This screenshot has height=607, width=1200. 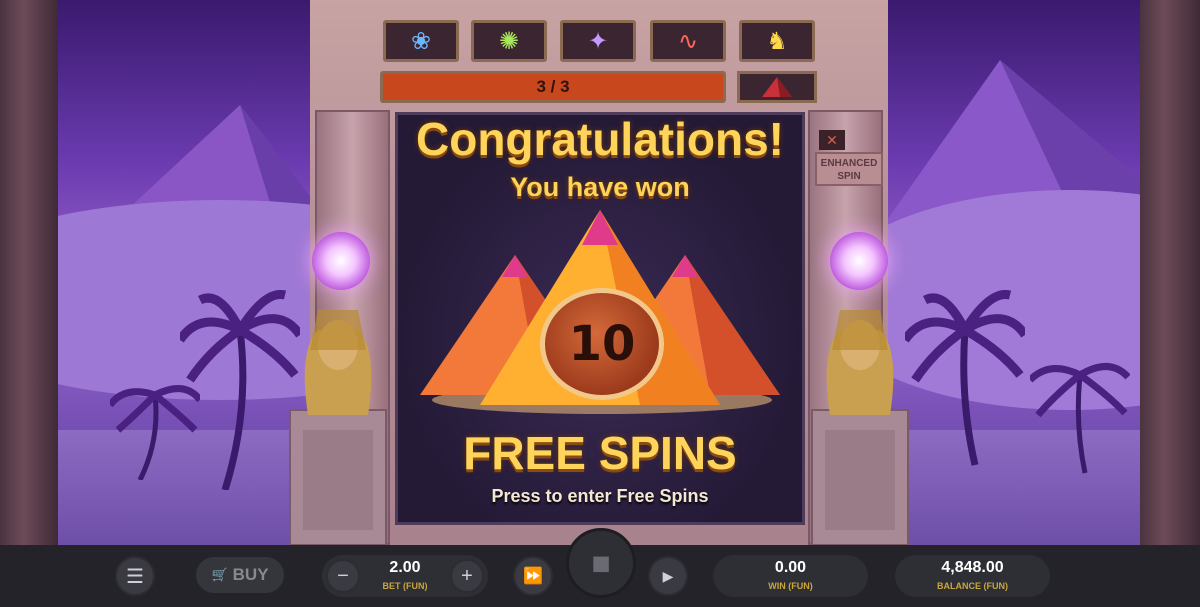 What do you see at coordinates (509, 41) in the screenshot?
I see `scarab-icon: ✺` at bounding box center [509, 41].